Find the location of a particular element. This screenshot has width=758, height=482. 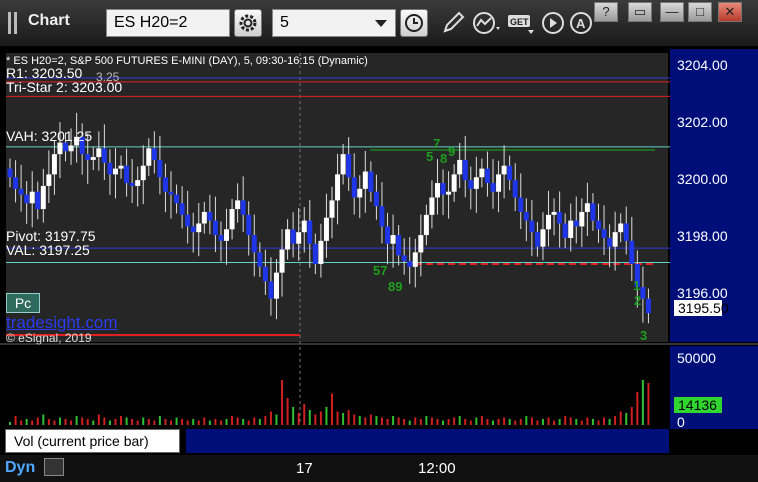

volume-tick: 0 is located at coordinates (681, 422).